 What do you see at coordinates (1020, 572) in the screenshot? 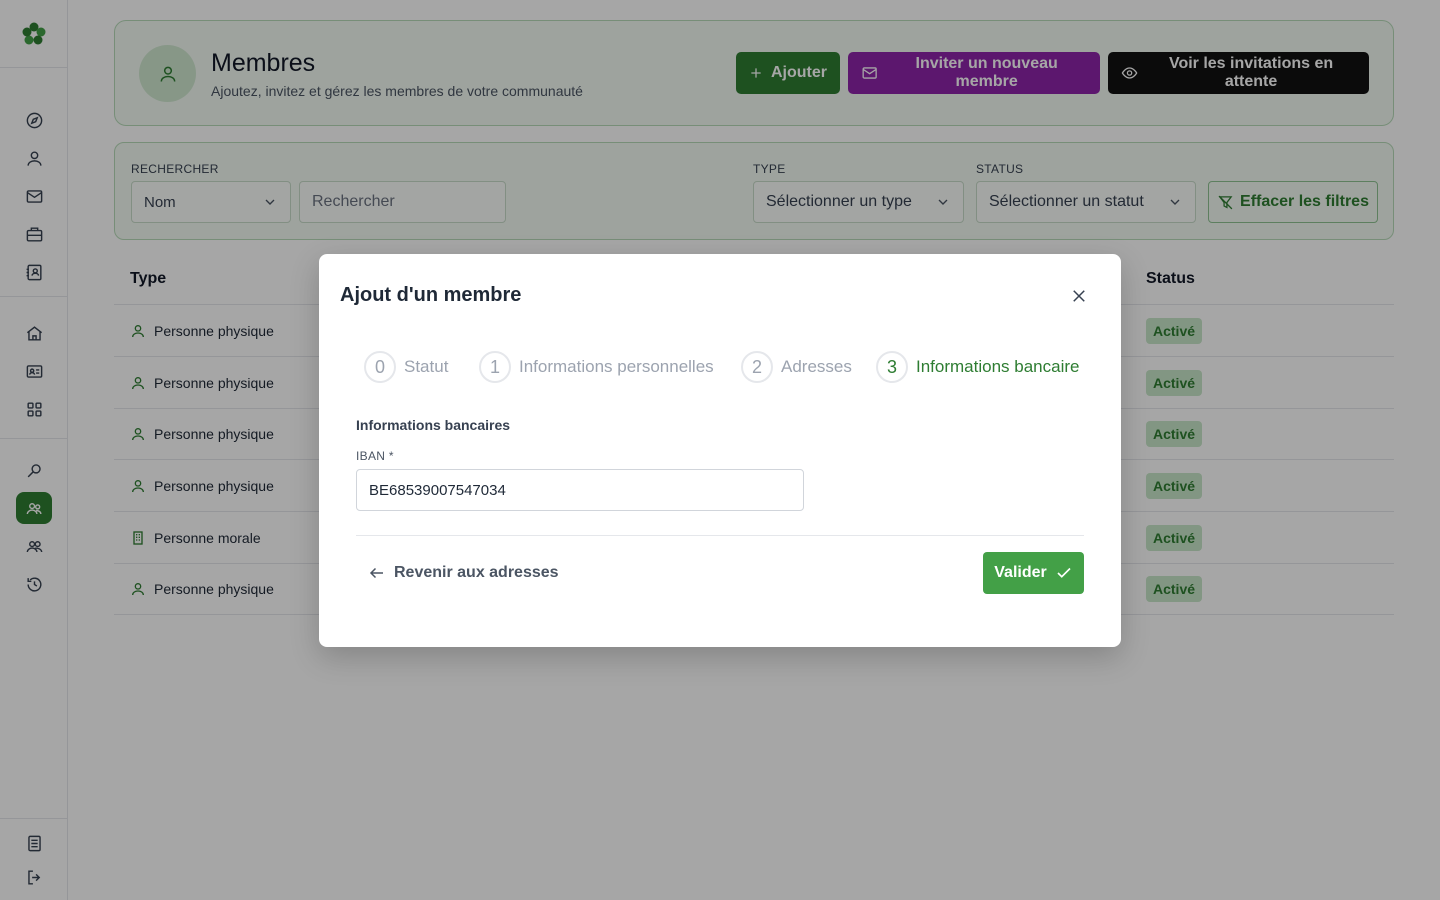
I see `validate-label: Valider` at bounding box center [1020, 572].